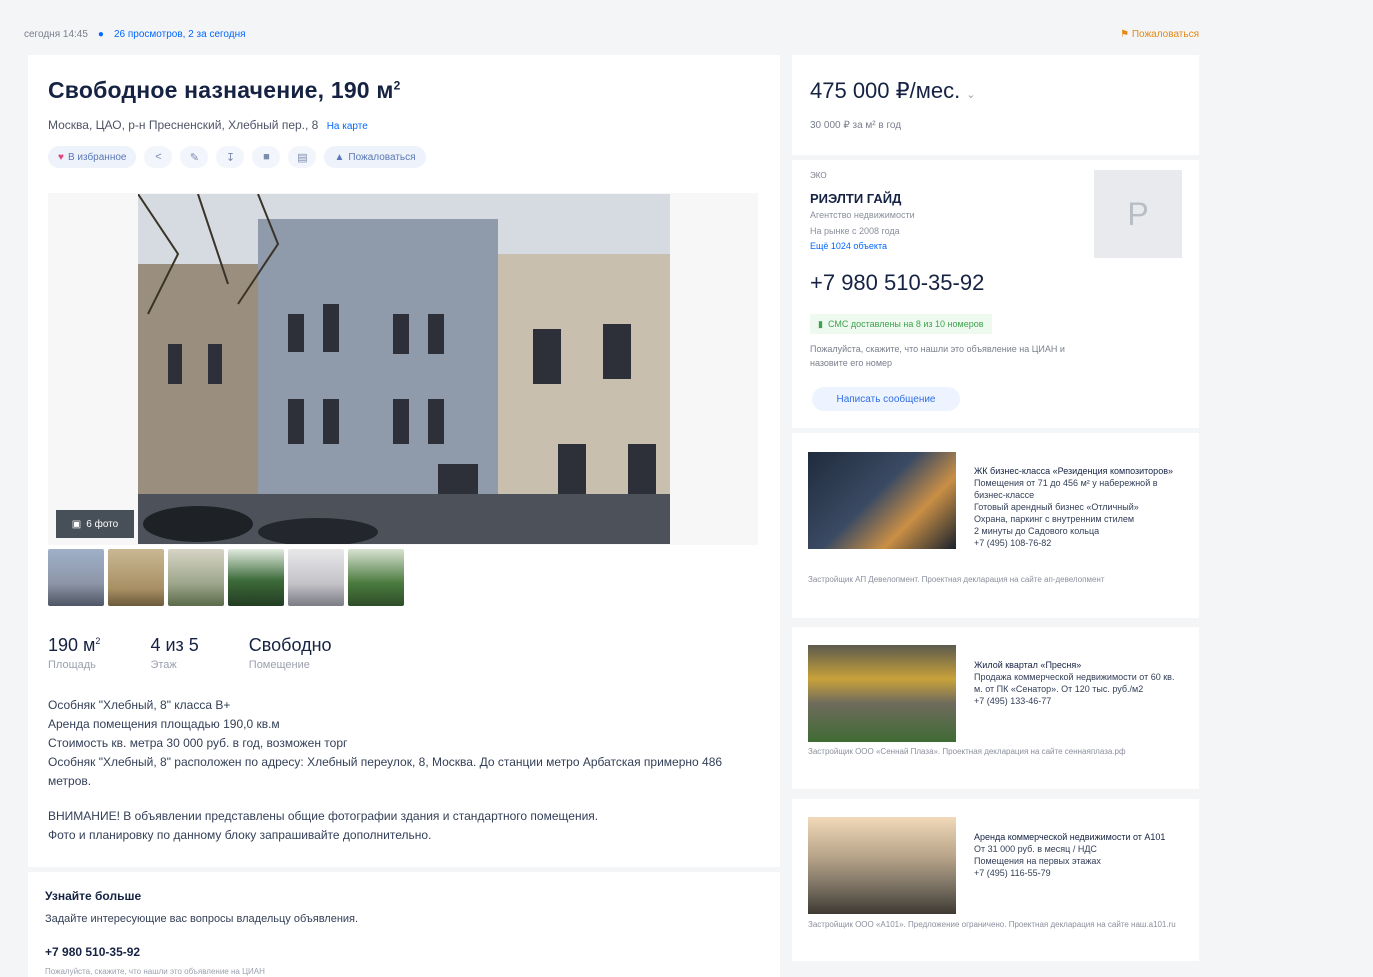  What do you see at coordinates (1037, 531) in the screenshot?
I see `ad-line: 2 минуты до Садового кольца` at bounding box center [1037, 531].